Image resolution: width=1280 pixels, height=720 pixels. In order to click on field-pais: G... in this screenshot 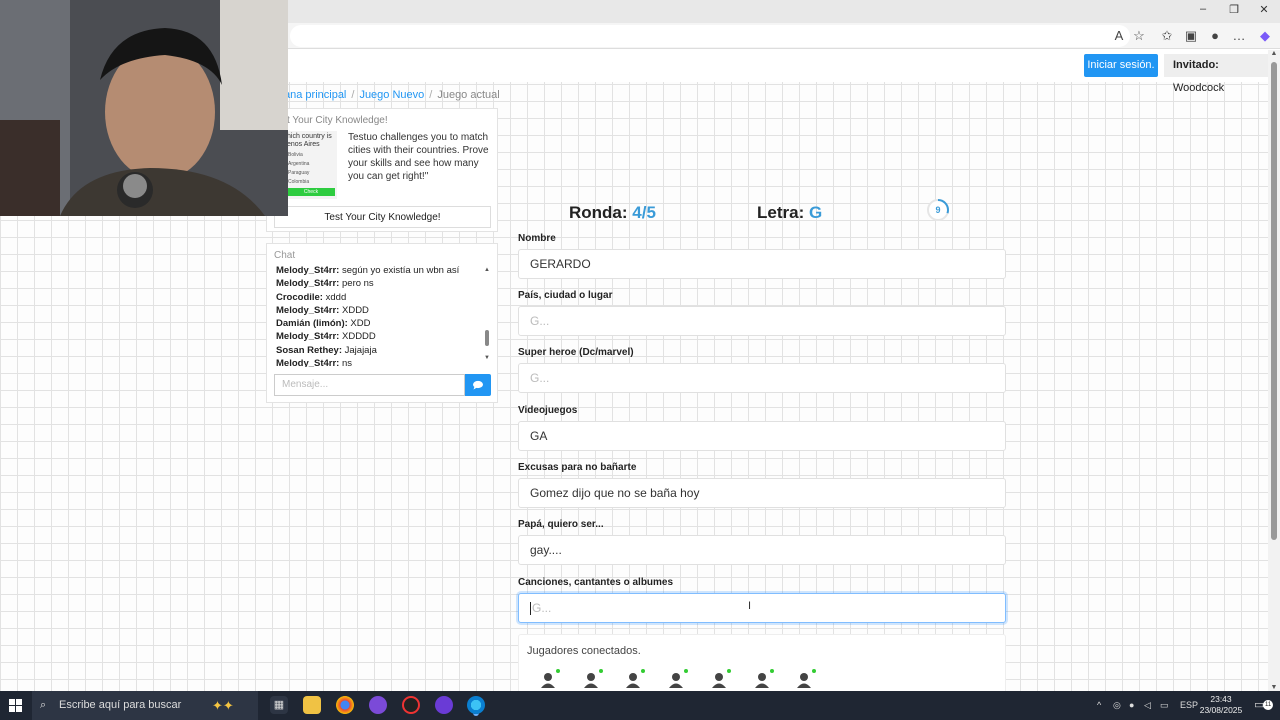, I will do `click(762, 321)`.